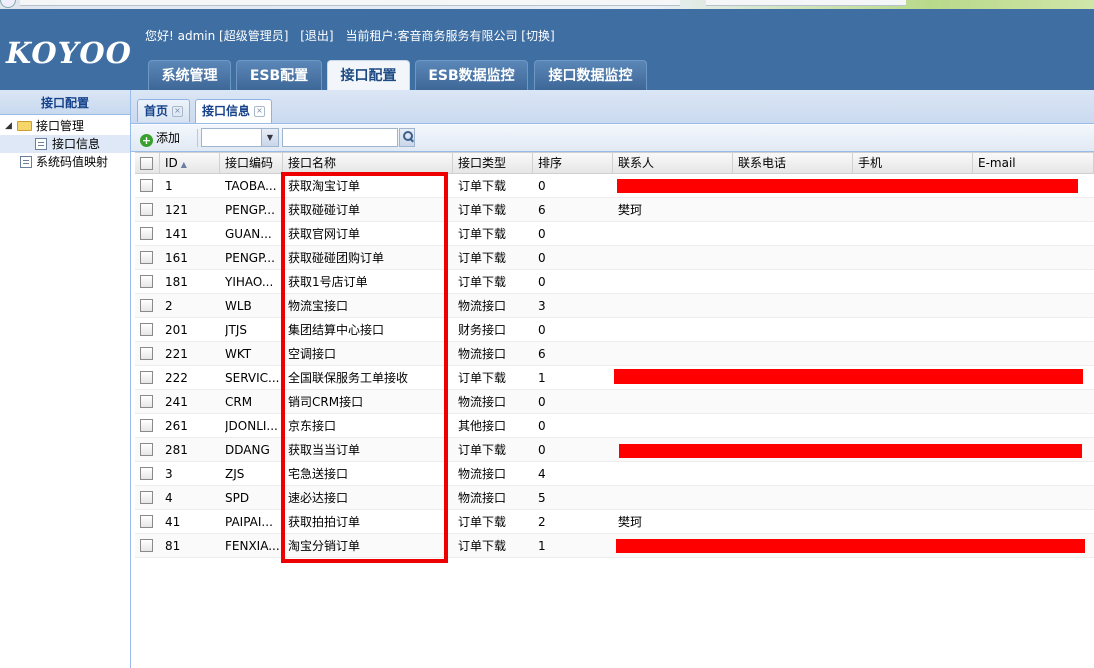 This screenshot has height=668, width=1094. I want to click on tab-label: 首页, so click(156, 111).